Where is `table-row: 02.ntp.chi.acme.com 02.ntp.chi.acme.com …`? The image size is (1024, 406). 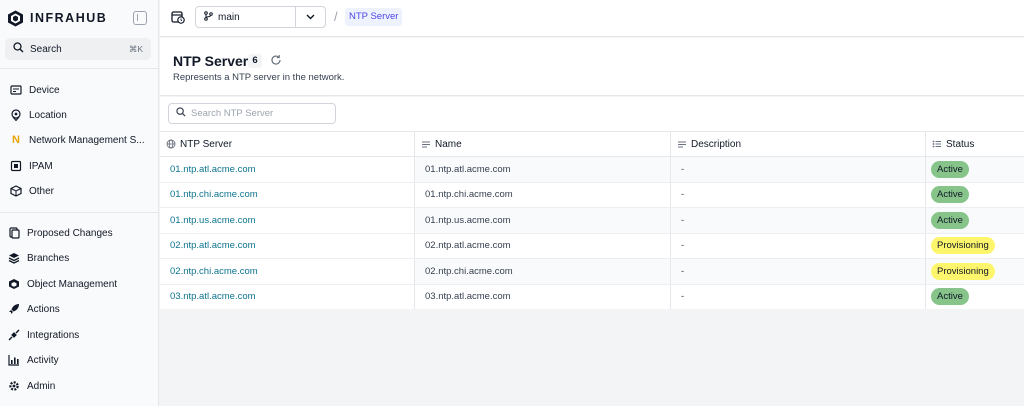
table-row: 02.ntp.chi.acme.com 02.ntp.chi.acme.com … is located at coordinates (592, 272).